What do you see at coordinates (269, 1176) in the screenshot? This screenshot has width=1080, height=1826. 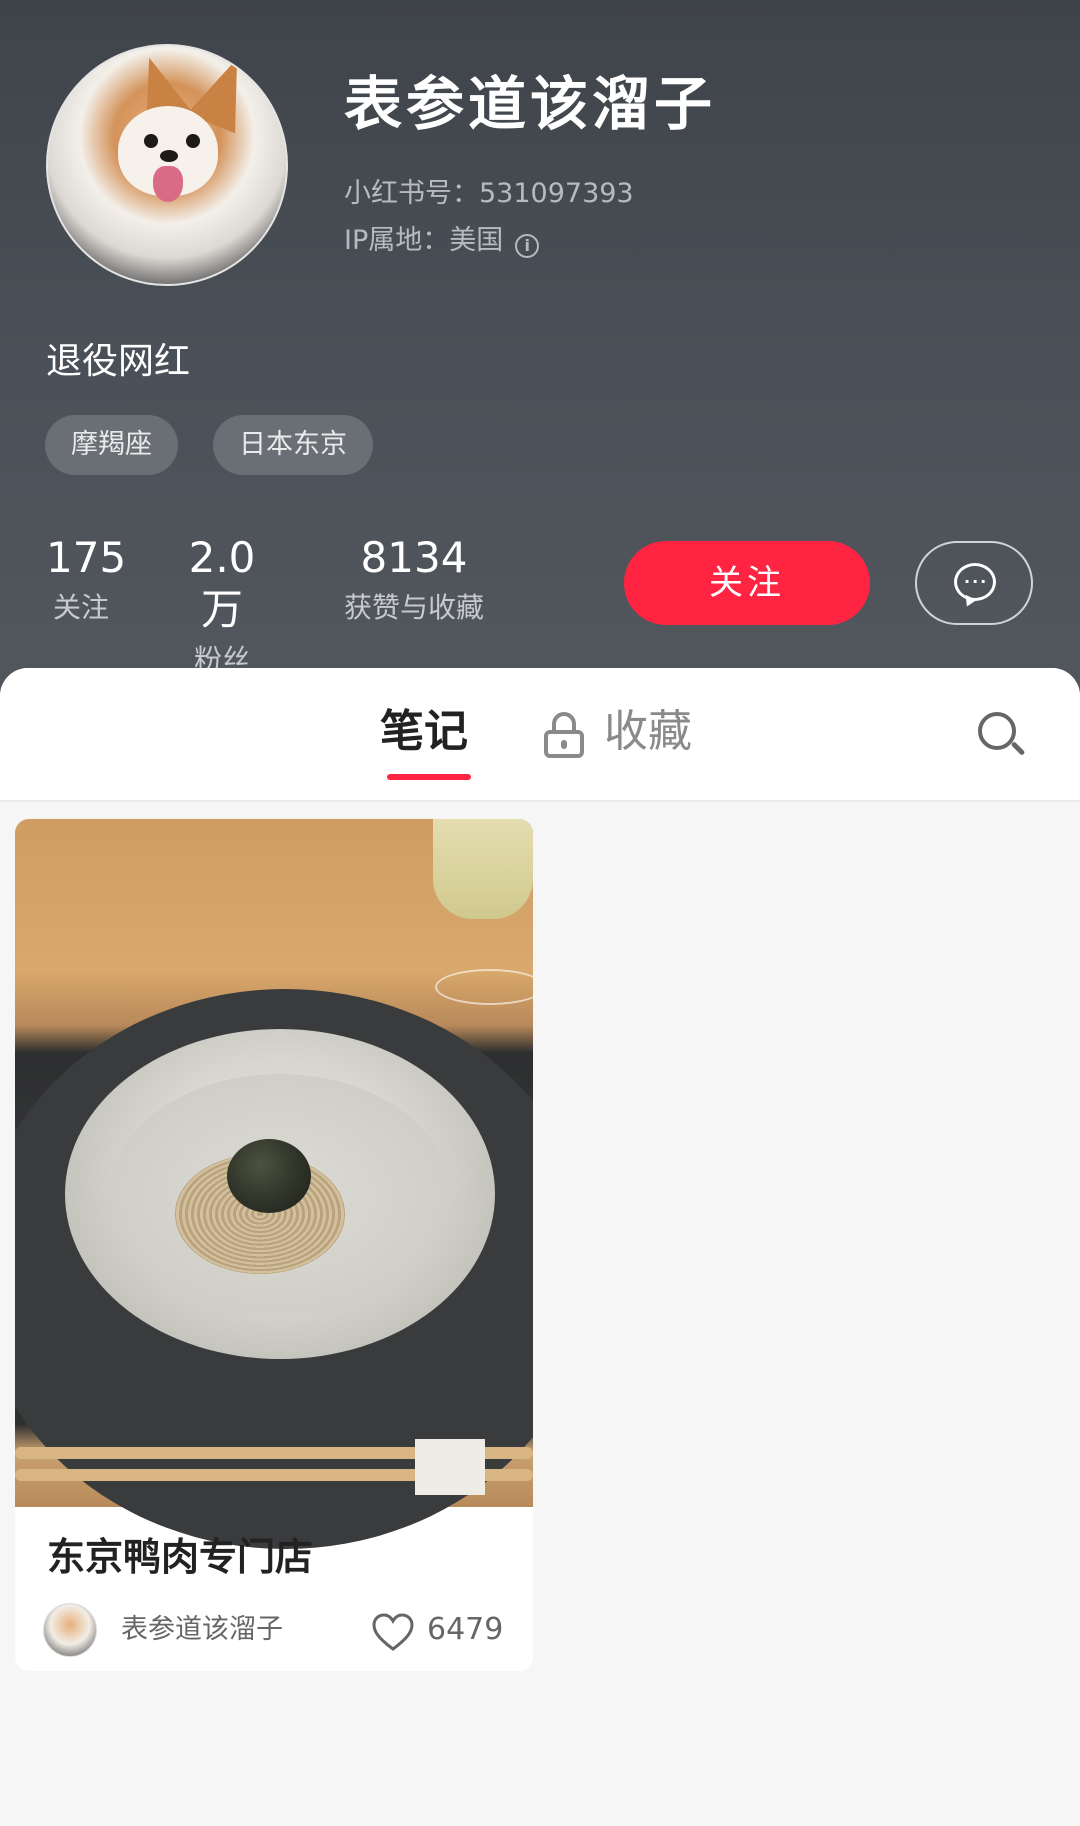 I see `photo-caviar` at bounding box center [269, 1176].